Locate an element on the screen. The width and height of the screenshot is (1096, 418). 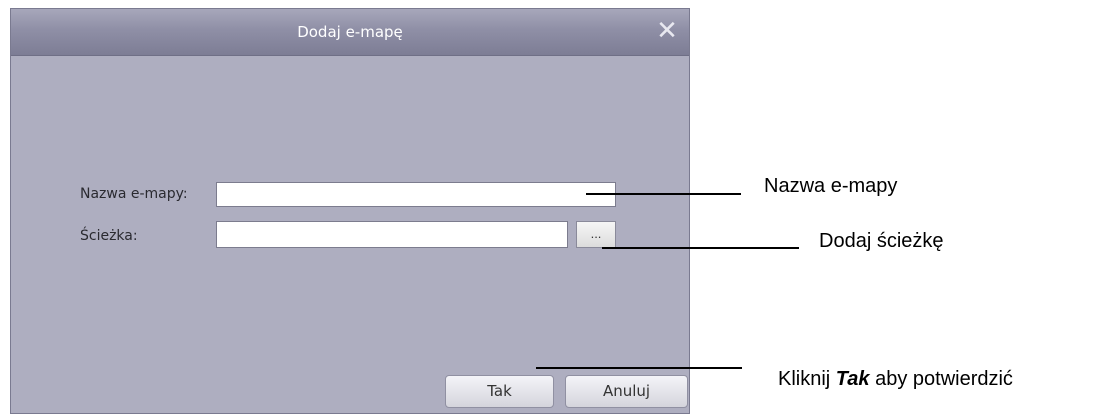
dialog-titlebar: Dodaj e-mapę ✕ is located at coordinates (350, 32).